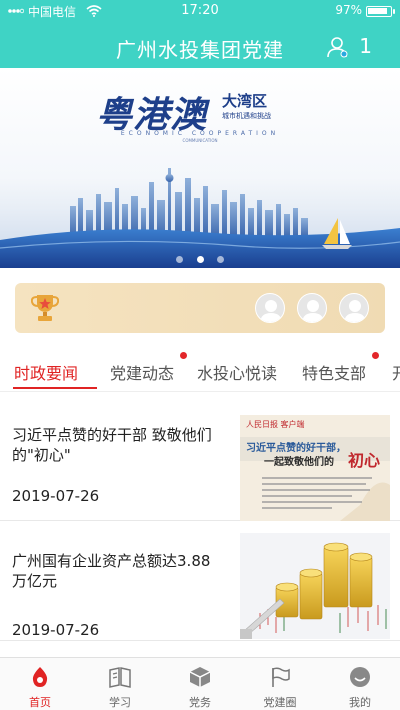 The width and height of the screenshot is (400, 710). What do you see at coordinates (380, 11) in the screenshot?
I see `battery-icon` at bounding box center [380, 11].